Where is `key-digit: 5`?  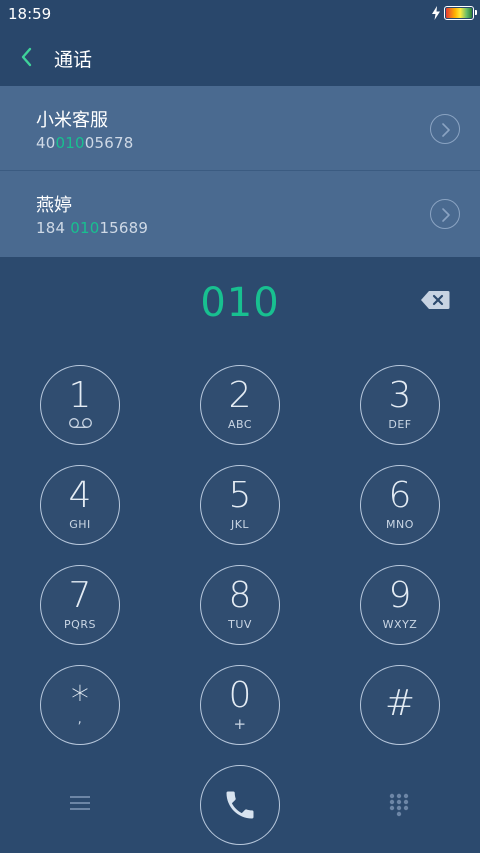 key-digit: 5 is located at coordinates (240, 495).